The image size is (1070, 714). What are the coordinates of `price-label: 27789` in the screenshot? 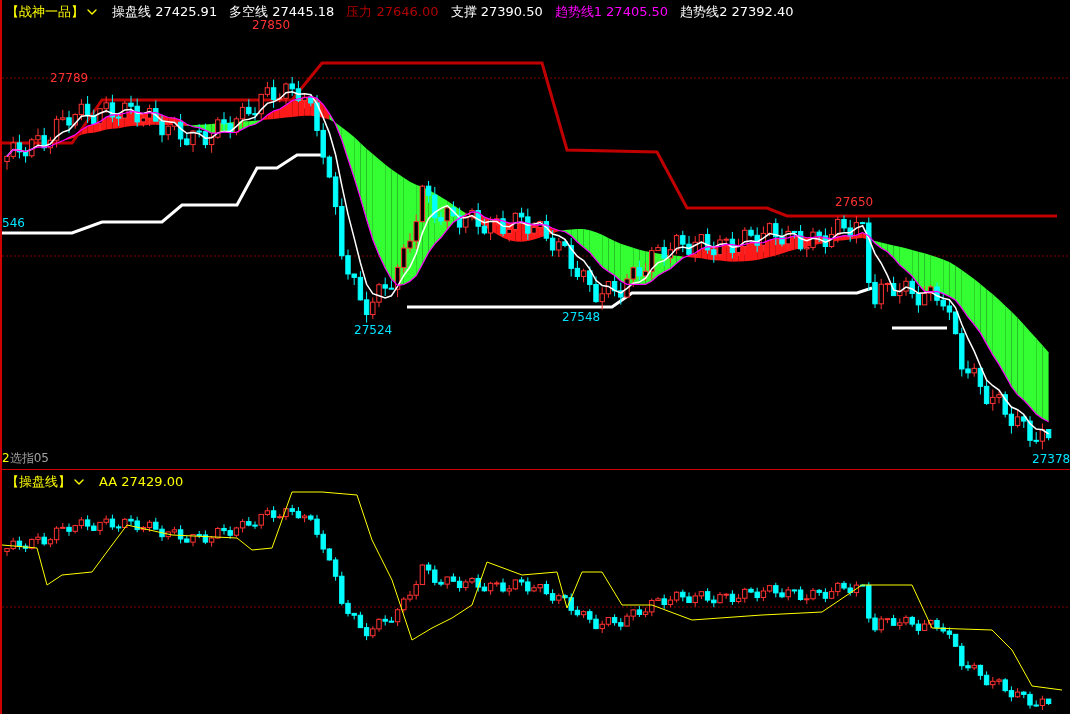 It's located at (69, 78).